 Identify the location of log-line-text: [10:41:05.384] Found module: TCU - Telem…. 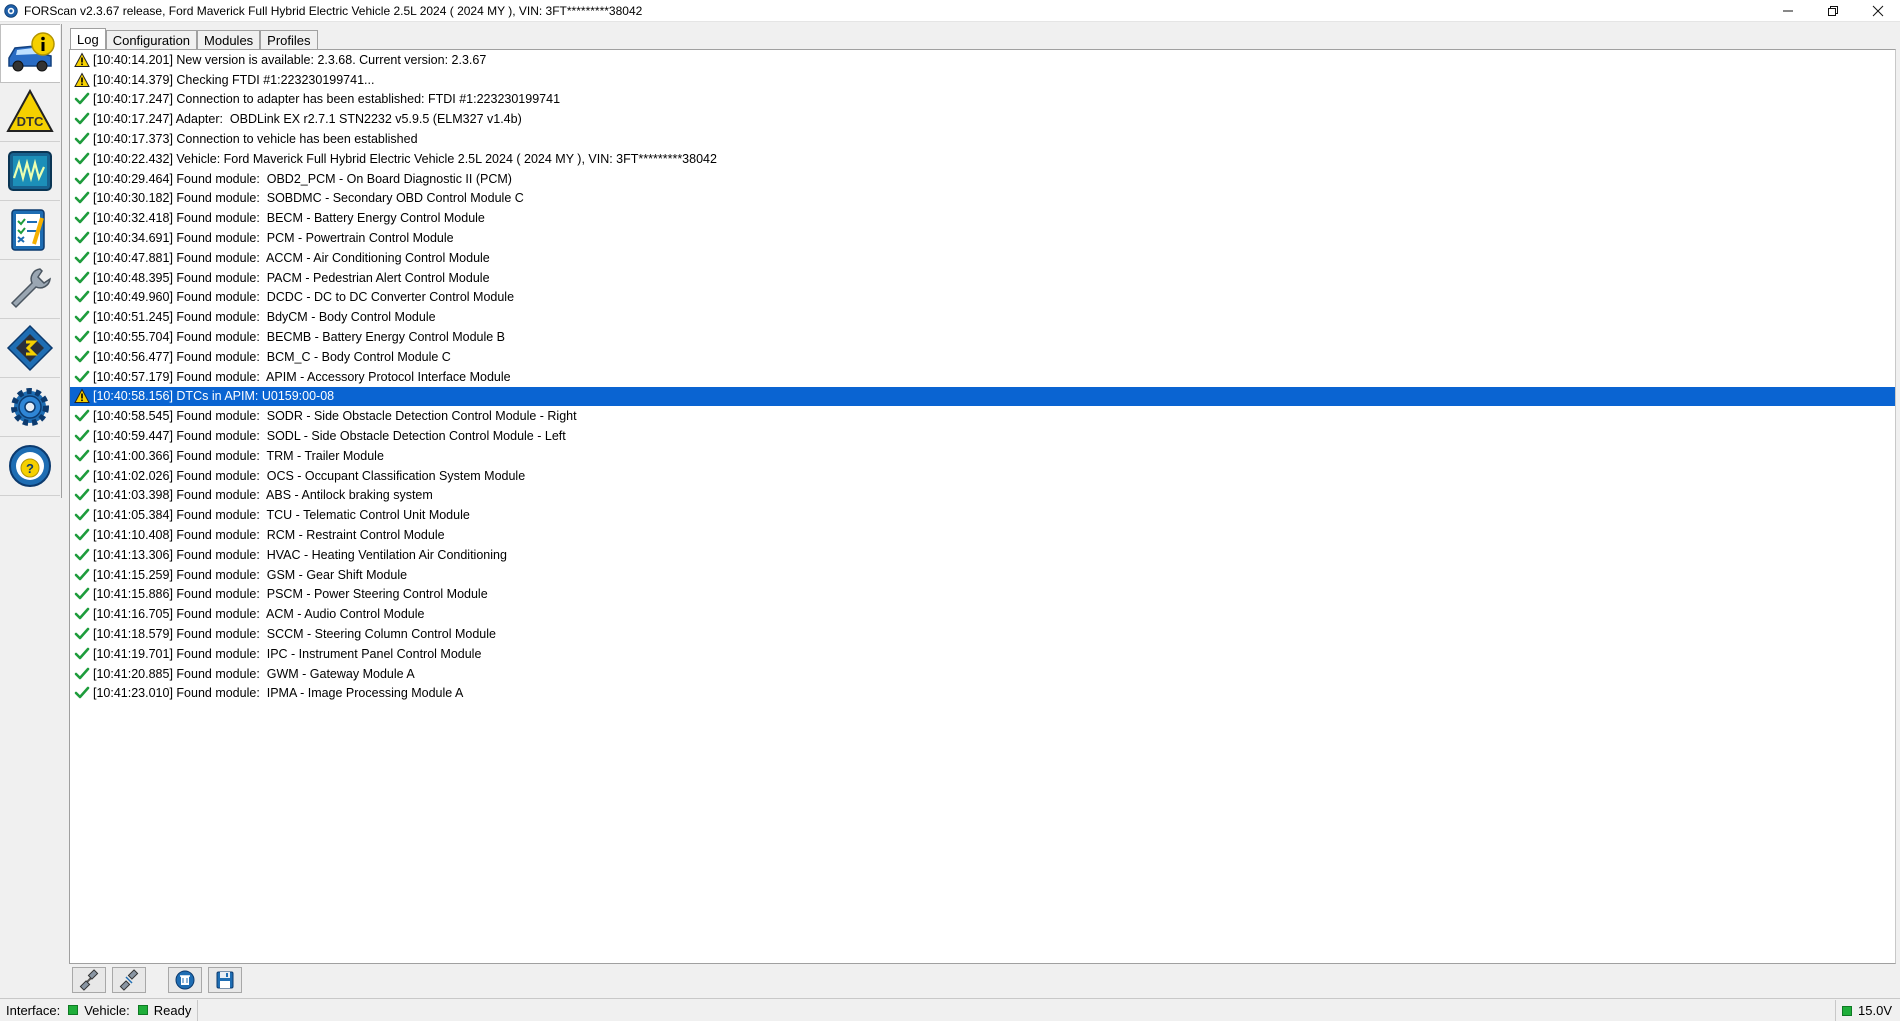
(281, 515).